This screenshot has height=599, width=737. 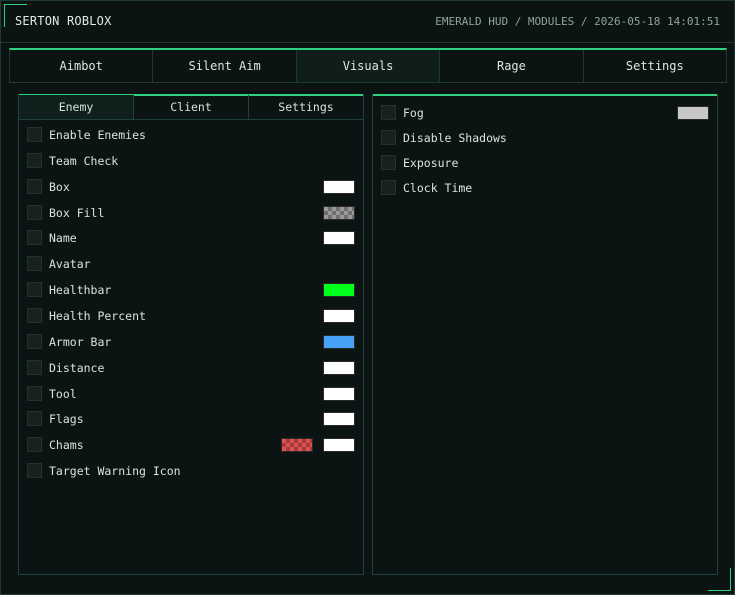 What do you see at coordinates (306, 107) in the screenshot?
I see `subtab-settings: Settings` at bounding box center [306, 107].